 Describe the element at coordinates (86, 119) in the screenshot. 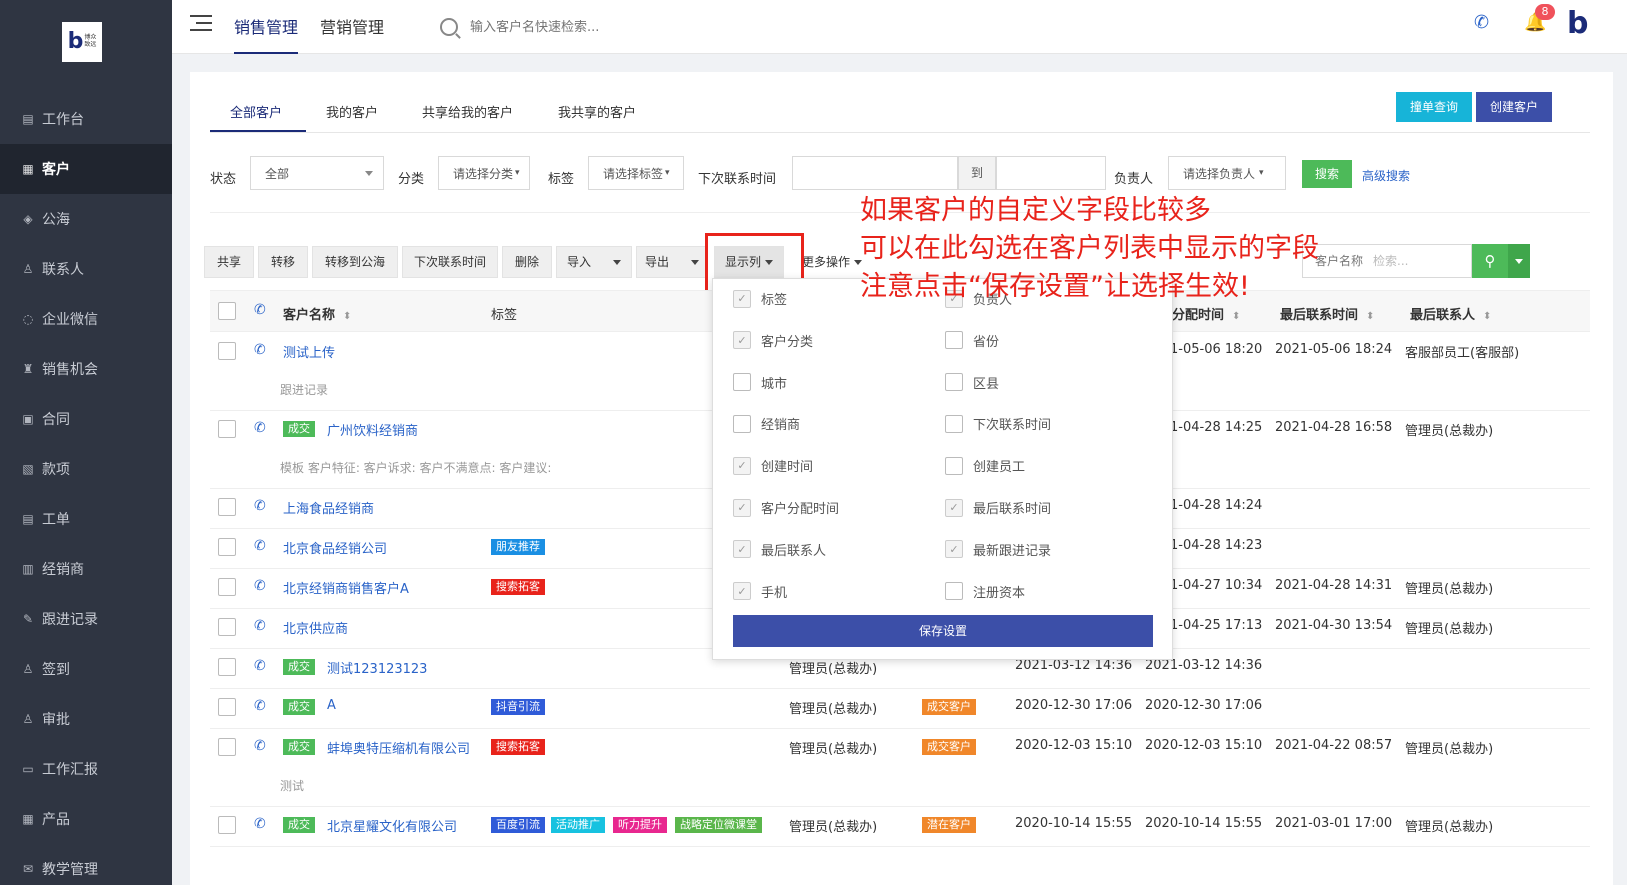

I see `sidebar-item-0: ▤ 工作台` at that location.